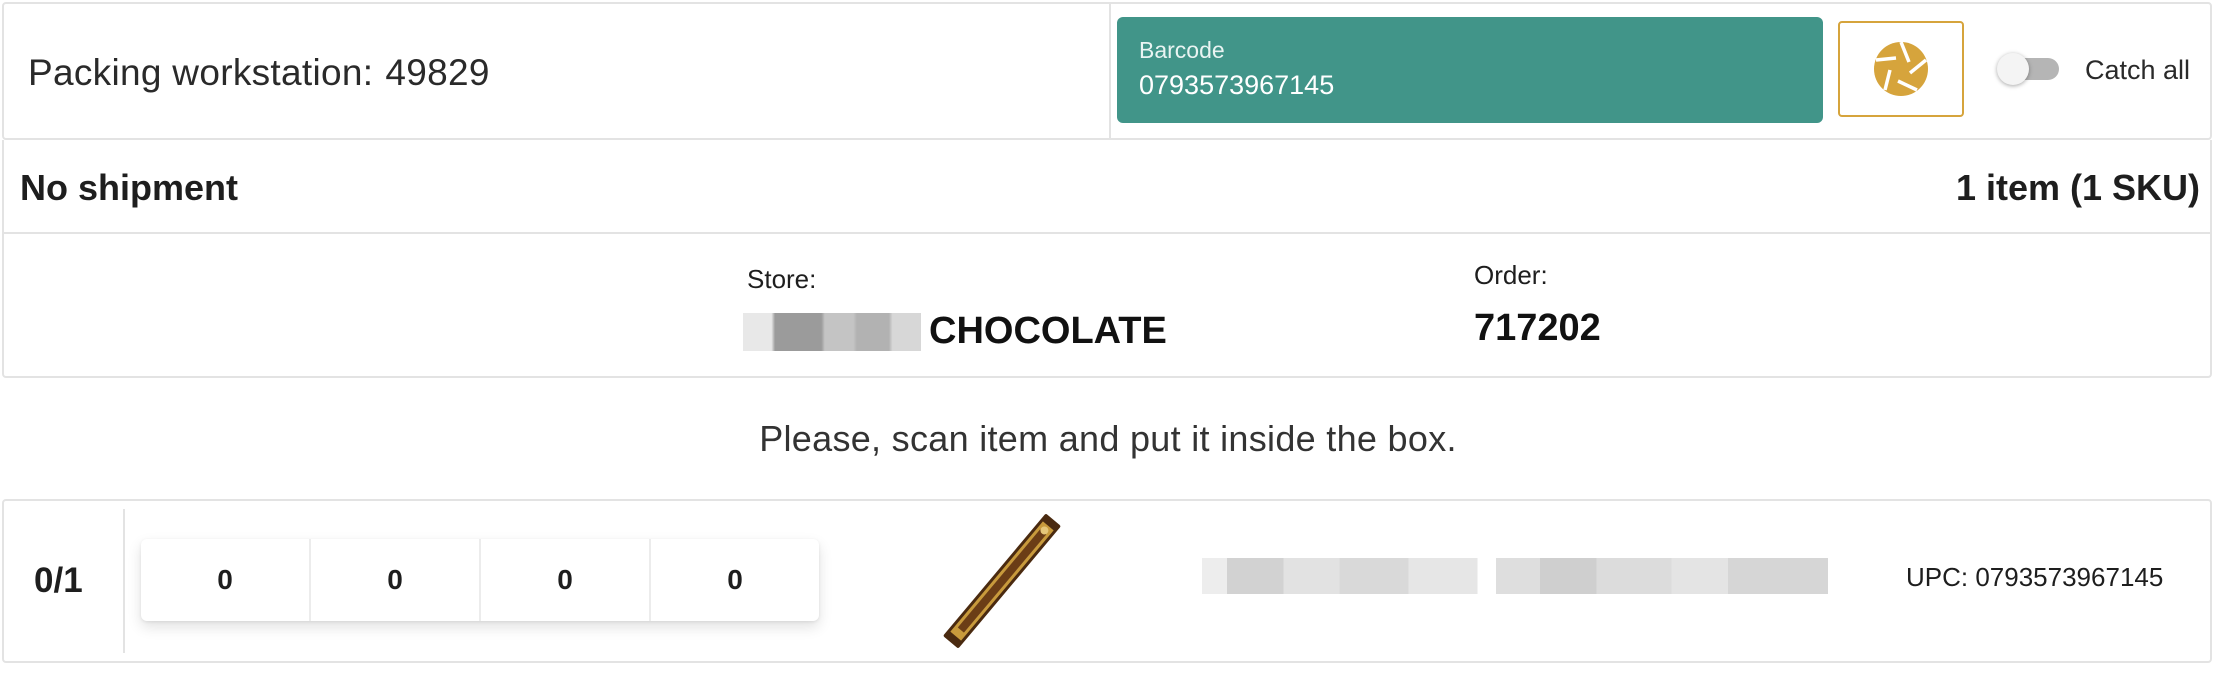 The width and height of the screenshot is (2216, 692). I want to click on scan-camera-button, so click(1901, 69).